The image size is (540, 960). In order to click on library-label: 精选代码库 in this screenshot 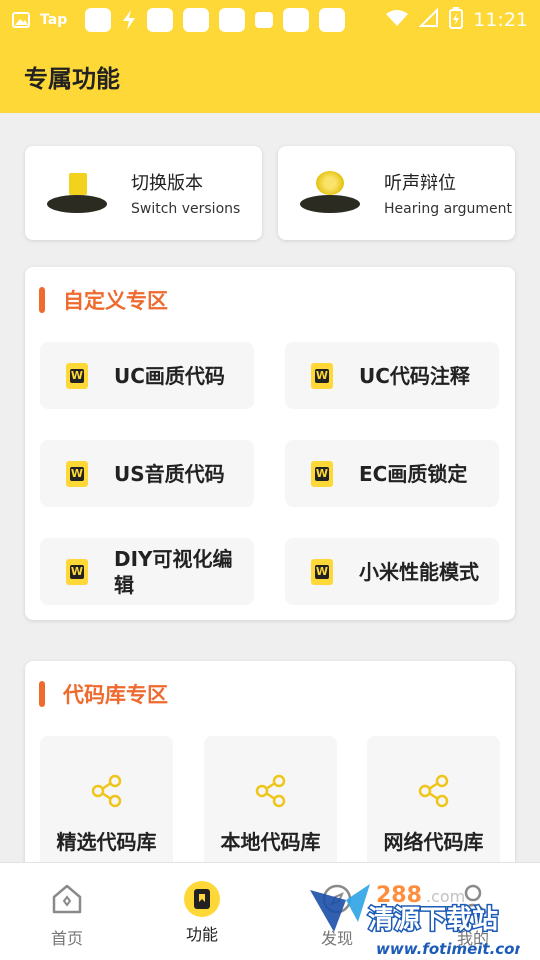, I will do `click(106, 842)`.